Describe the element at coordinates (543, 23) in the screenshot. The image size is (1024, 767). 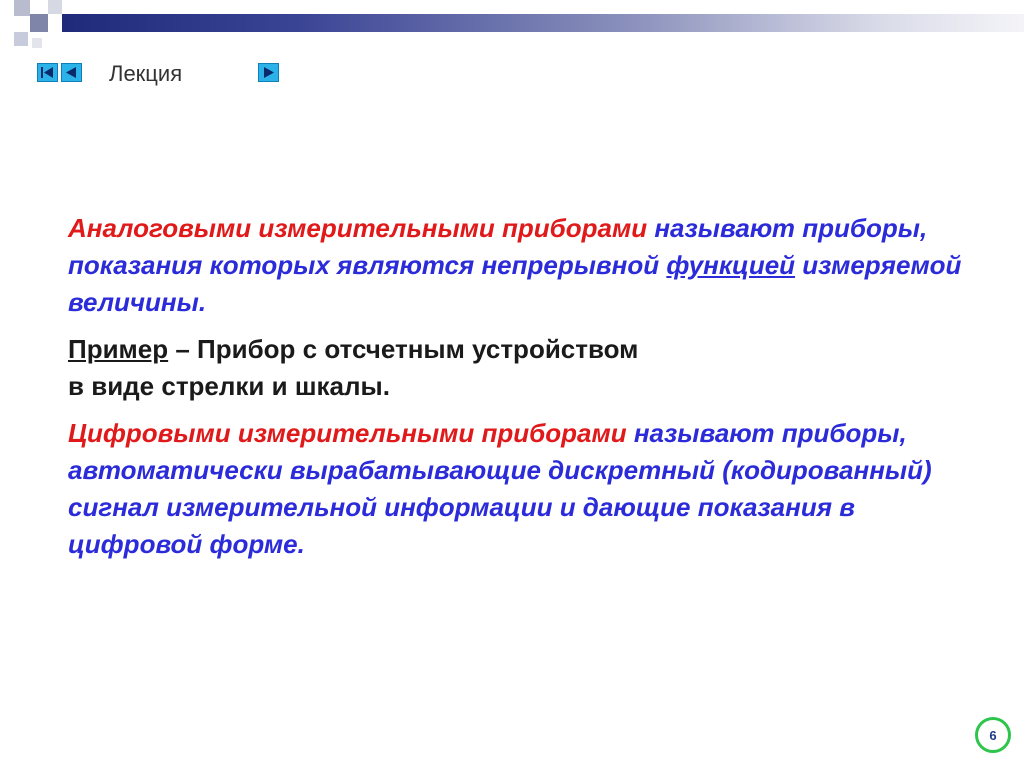
I see `header-band` at that location.